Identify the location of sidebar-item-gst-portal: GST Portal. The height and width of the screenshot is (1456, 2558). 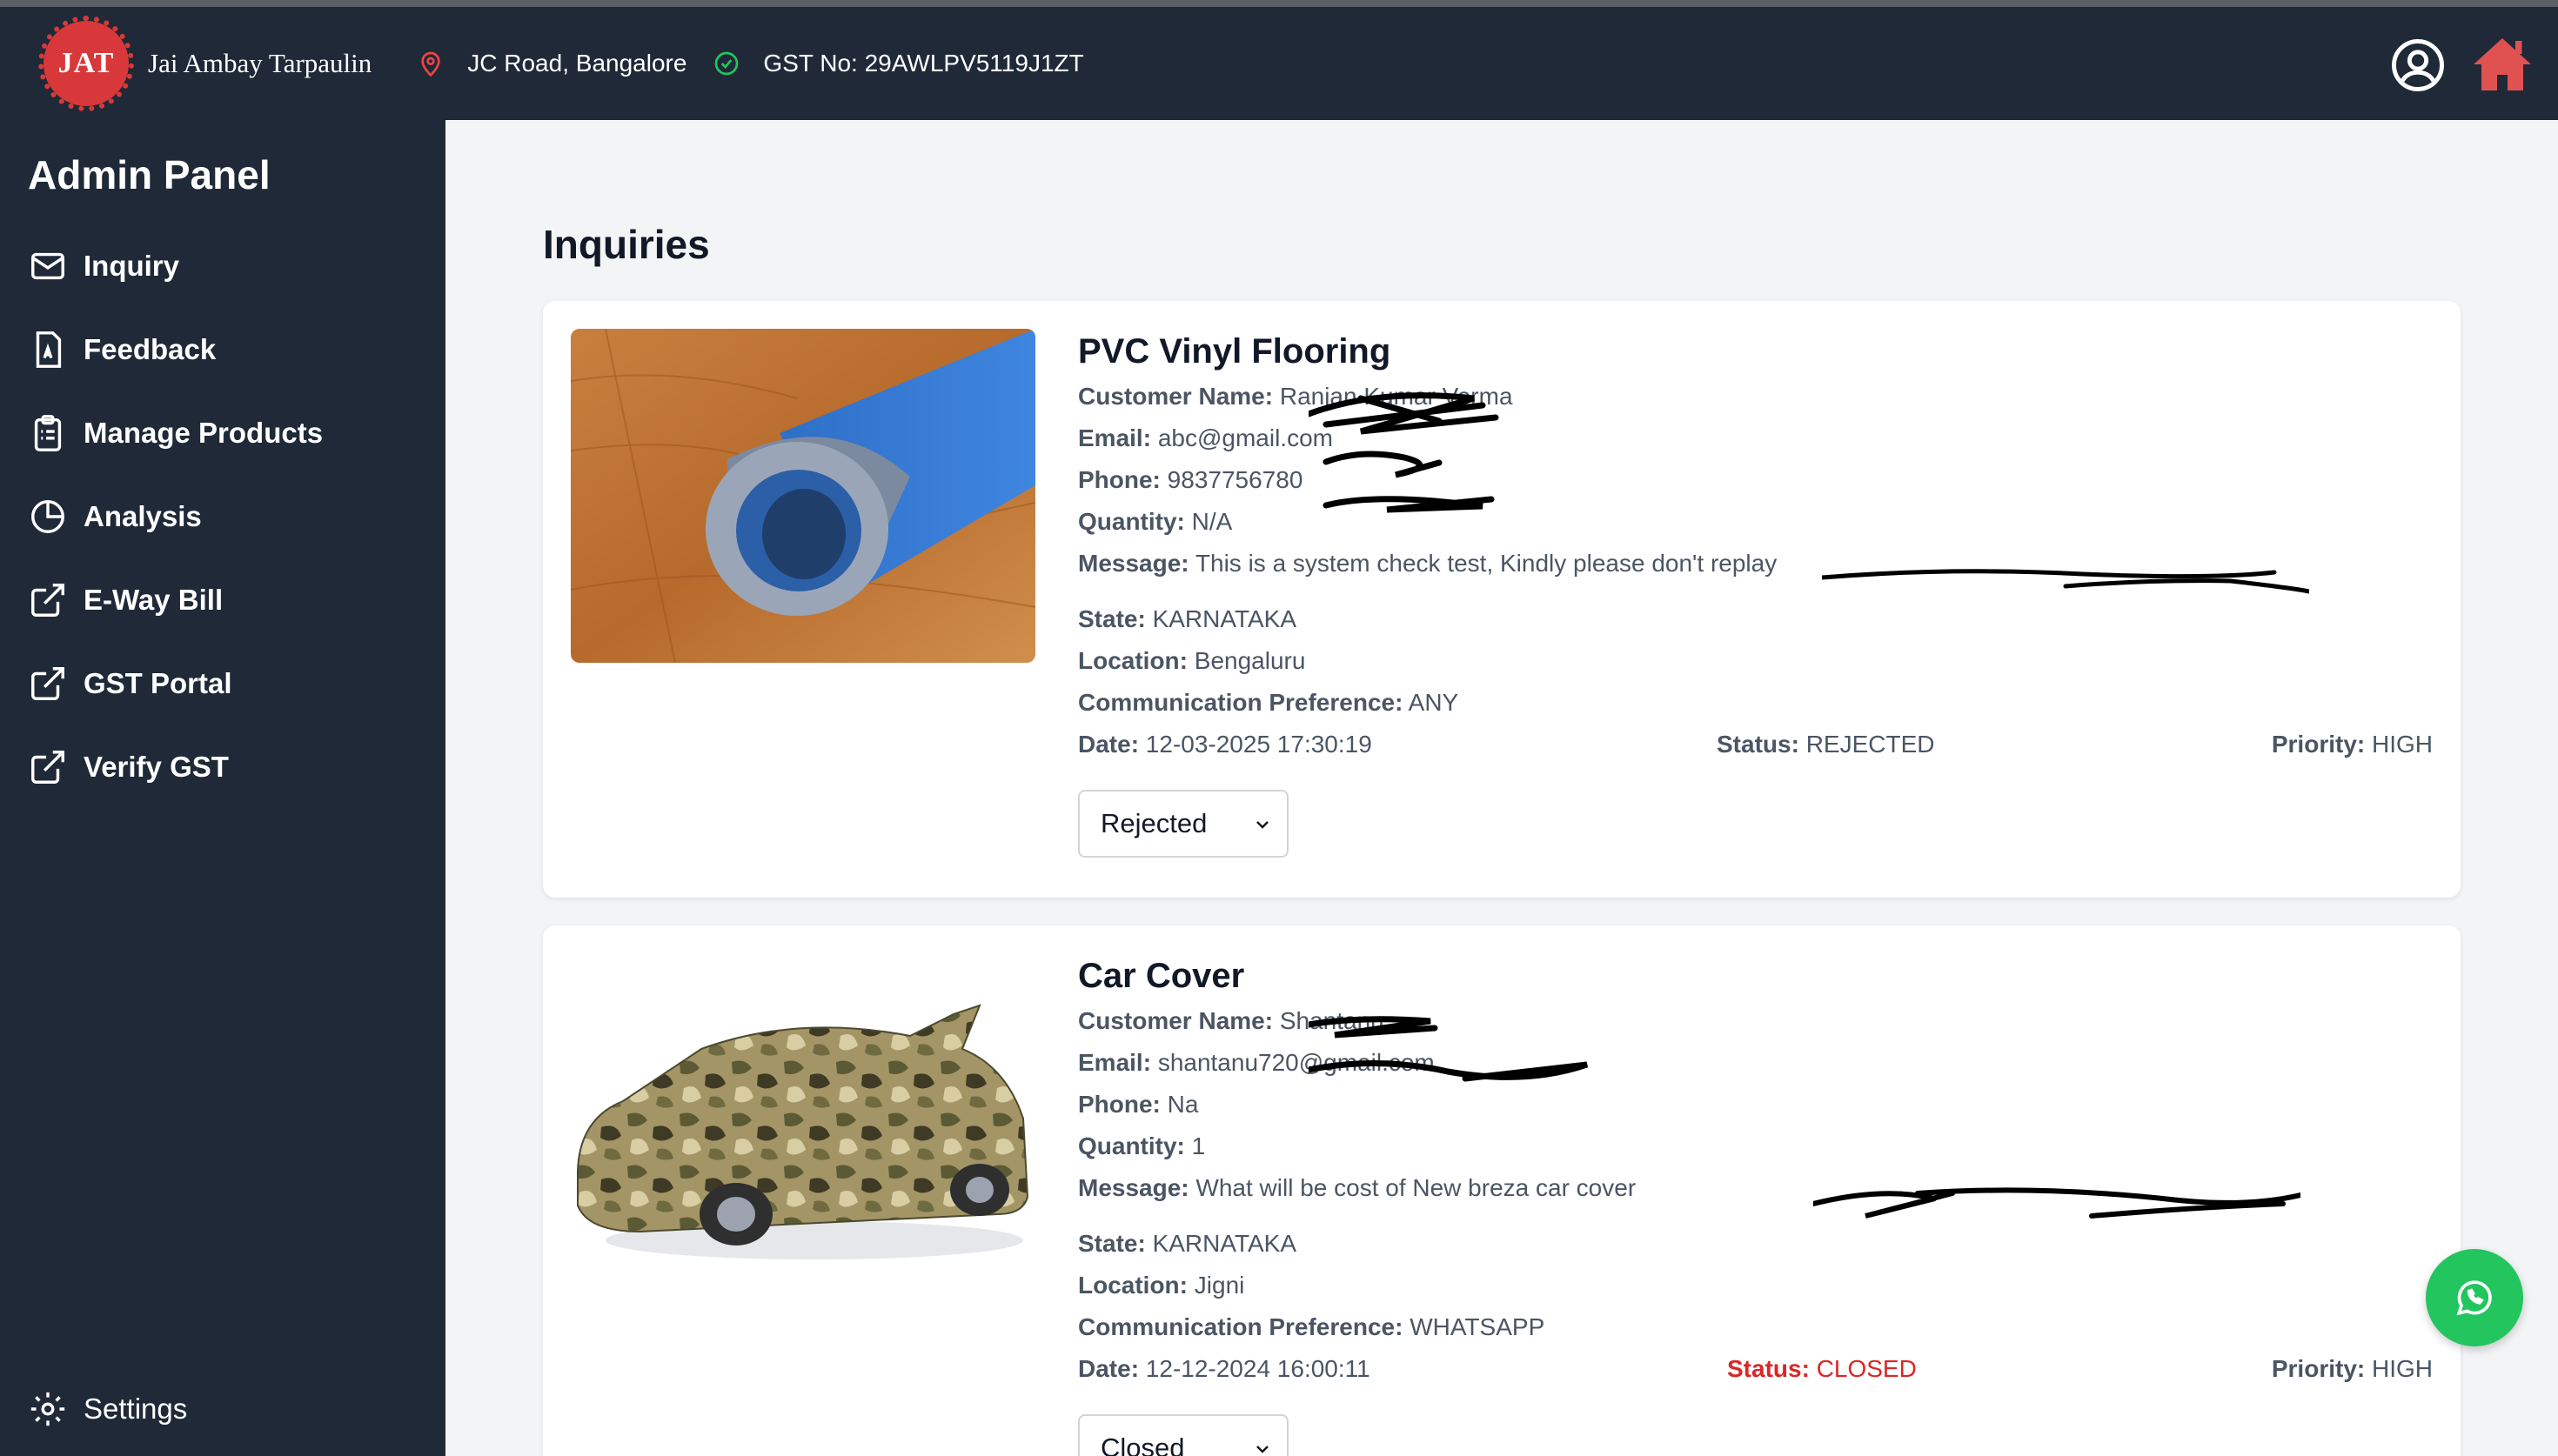
(130, 684).